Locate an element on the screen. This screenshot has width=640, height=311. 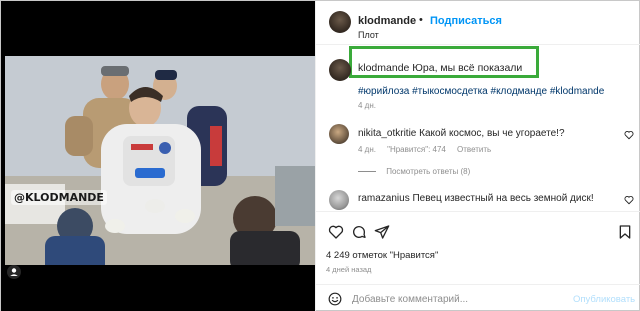
caption-text: klodmande Юра, мы всё показали is located at coordinates (440, 68).